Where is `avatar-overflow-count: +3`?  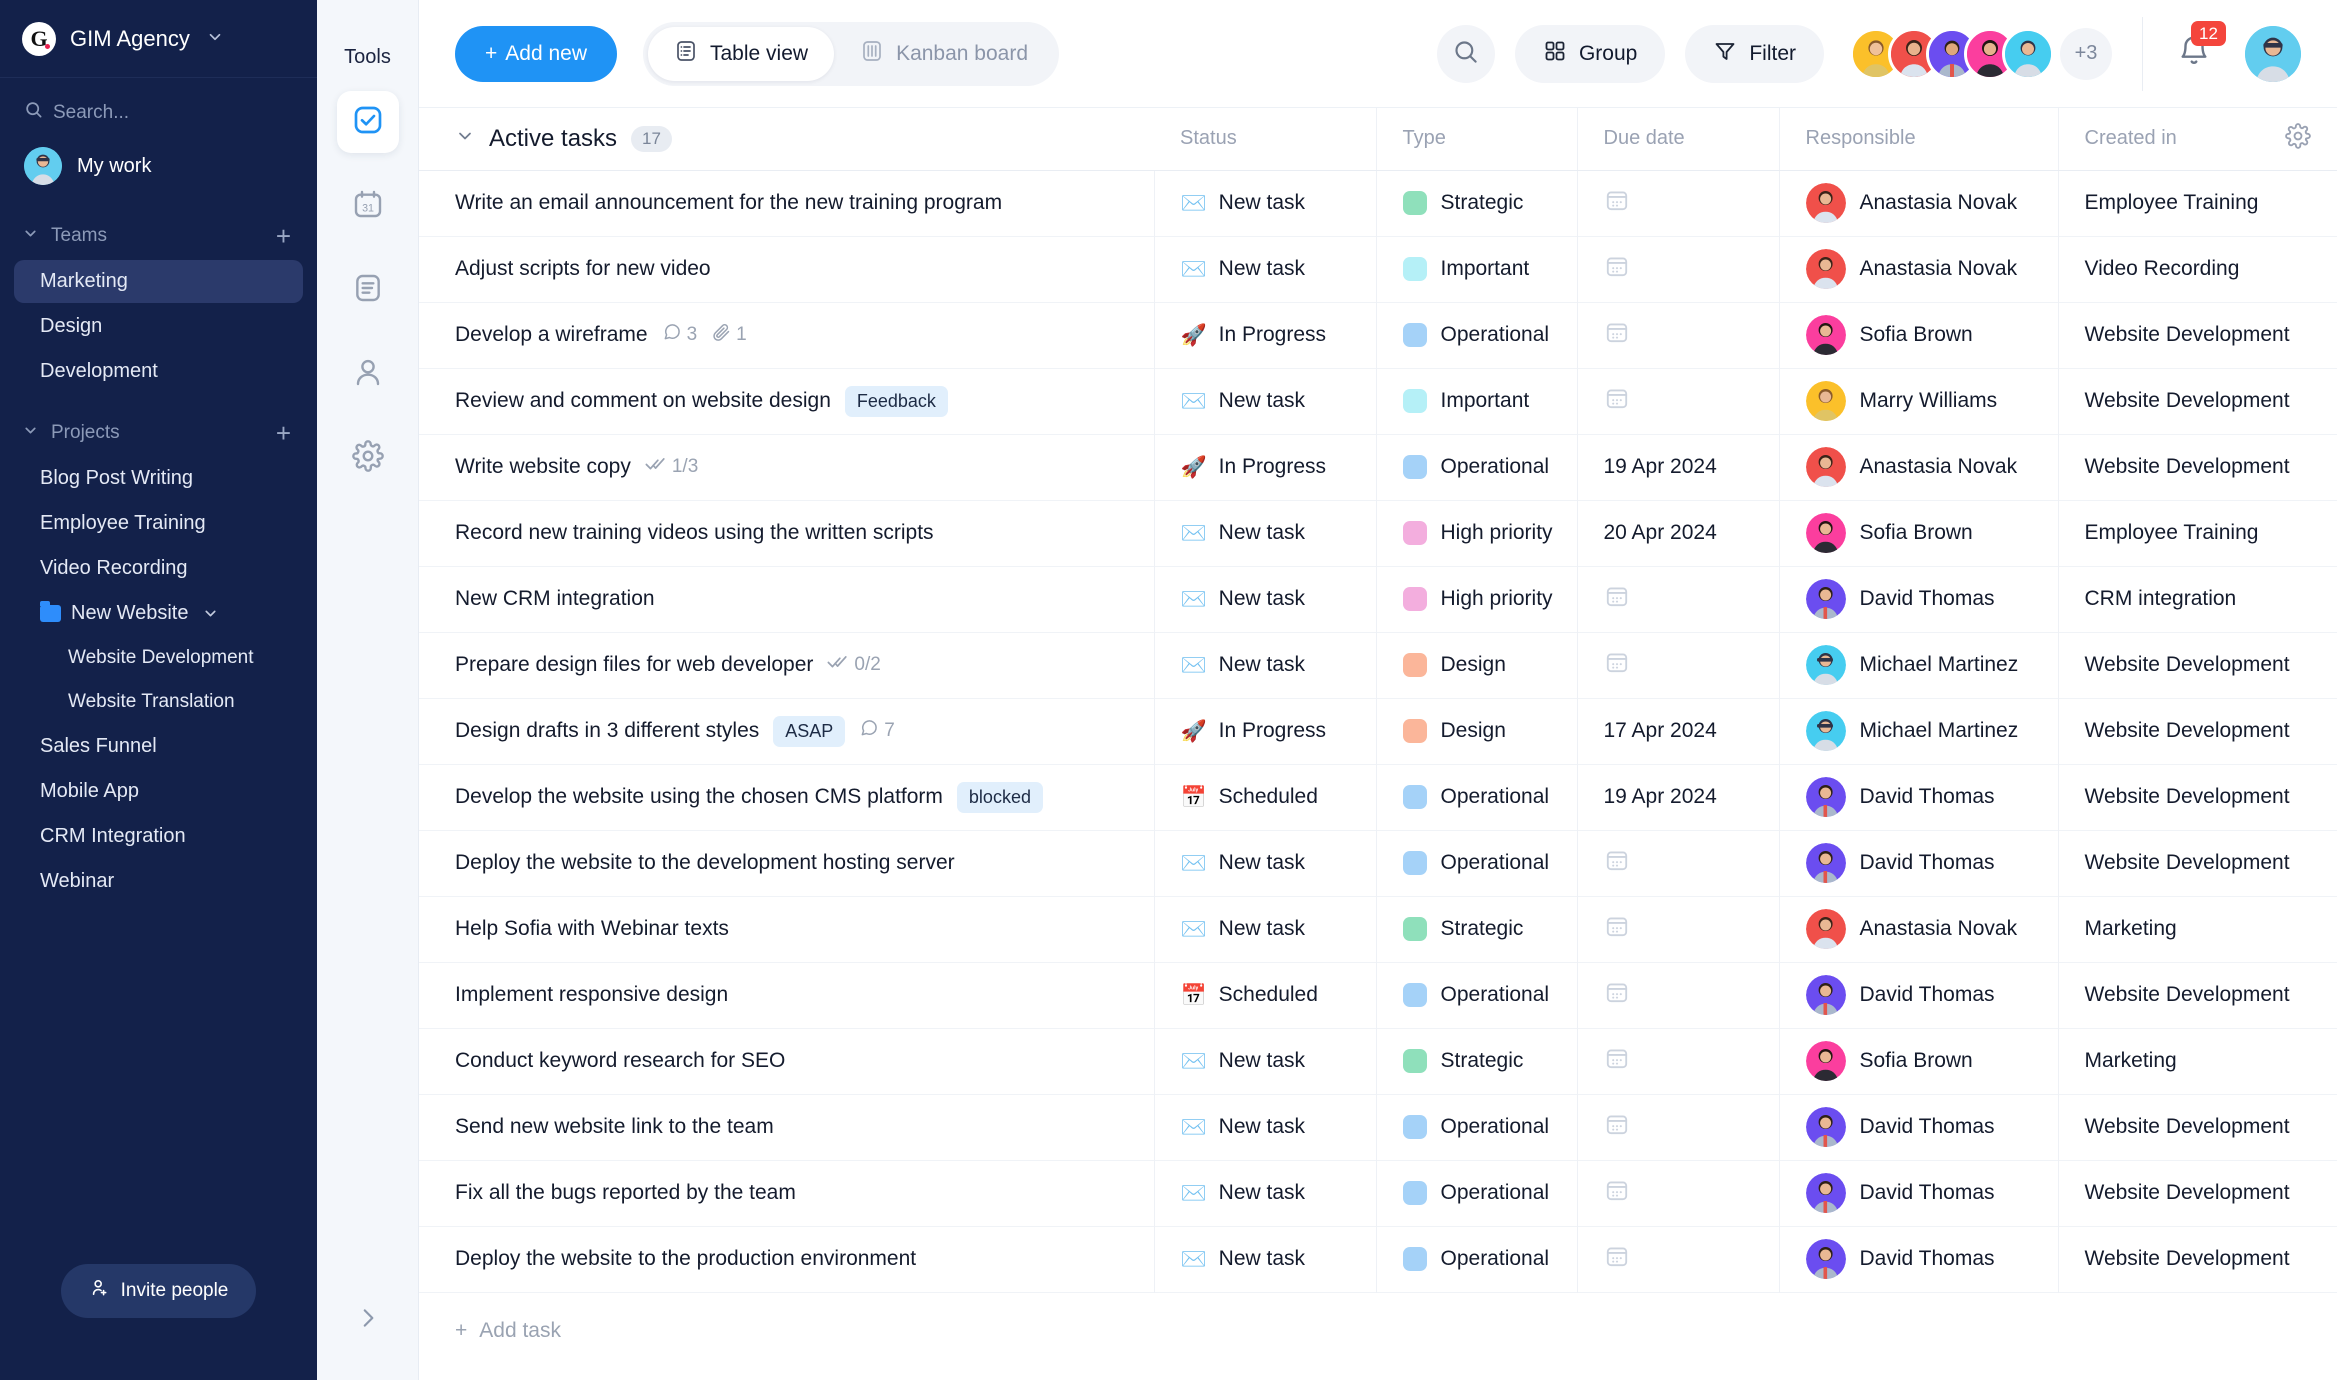 avatar-overflow-count: +3 is located at coordinates (2086, 53).